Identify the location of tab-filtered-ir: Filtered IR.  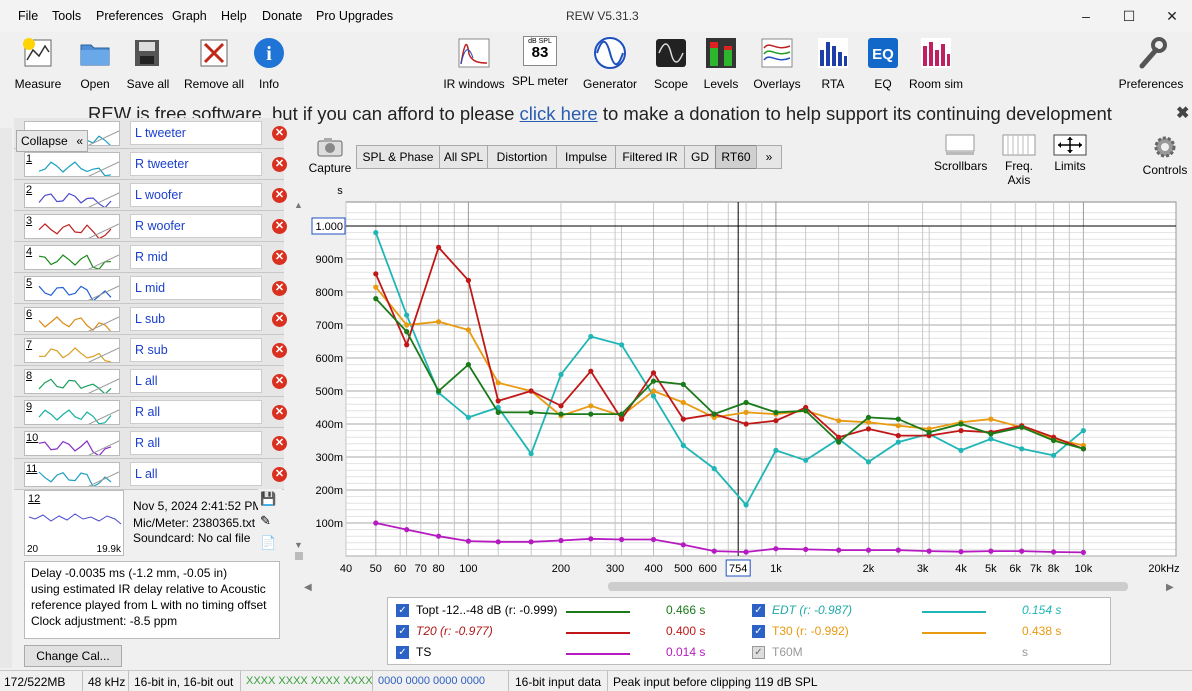
(650, 157).